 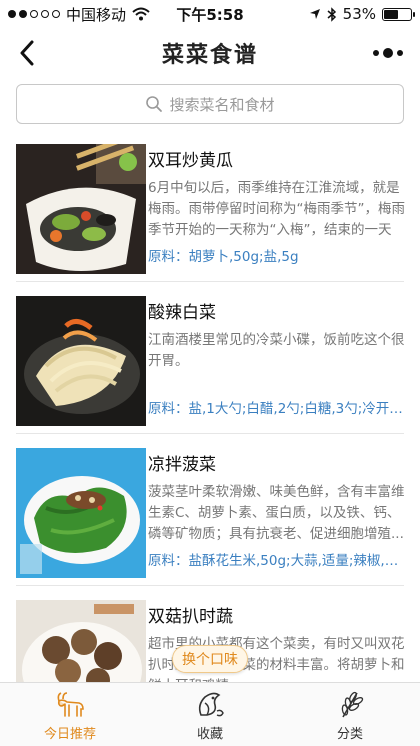 What do you see at coordinates (154, 104) in the screenshot?
I see `search-icon` at bounding box center [154, 104].